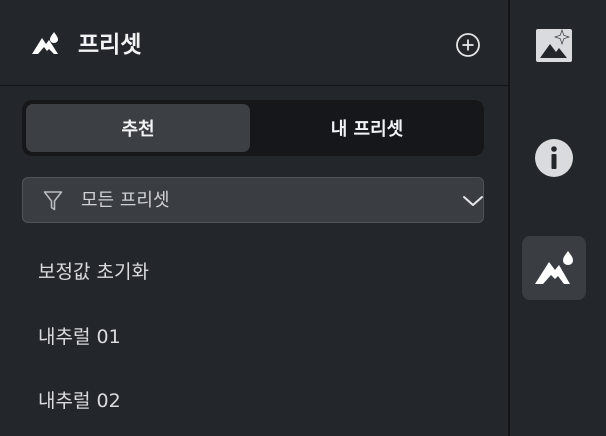 The width and height of the screenshot is (606, 436). Describe the element at coordinates (125, 200) in the screenshot. I see `filter-selected-value: 모든 프리셋` at that location.